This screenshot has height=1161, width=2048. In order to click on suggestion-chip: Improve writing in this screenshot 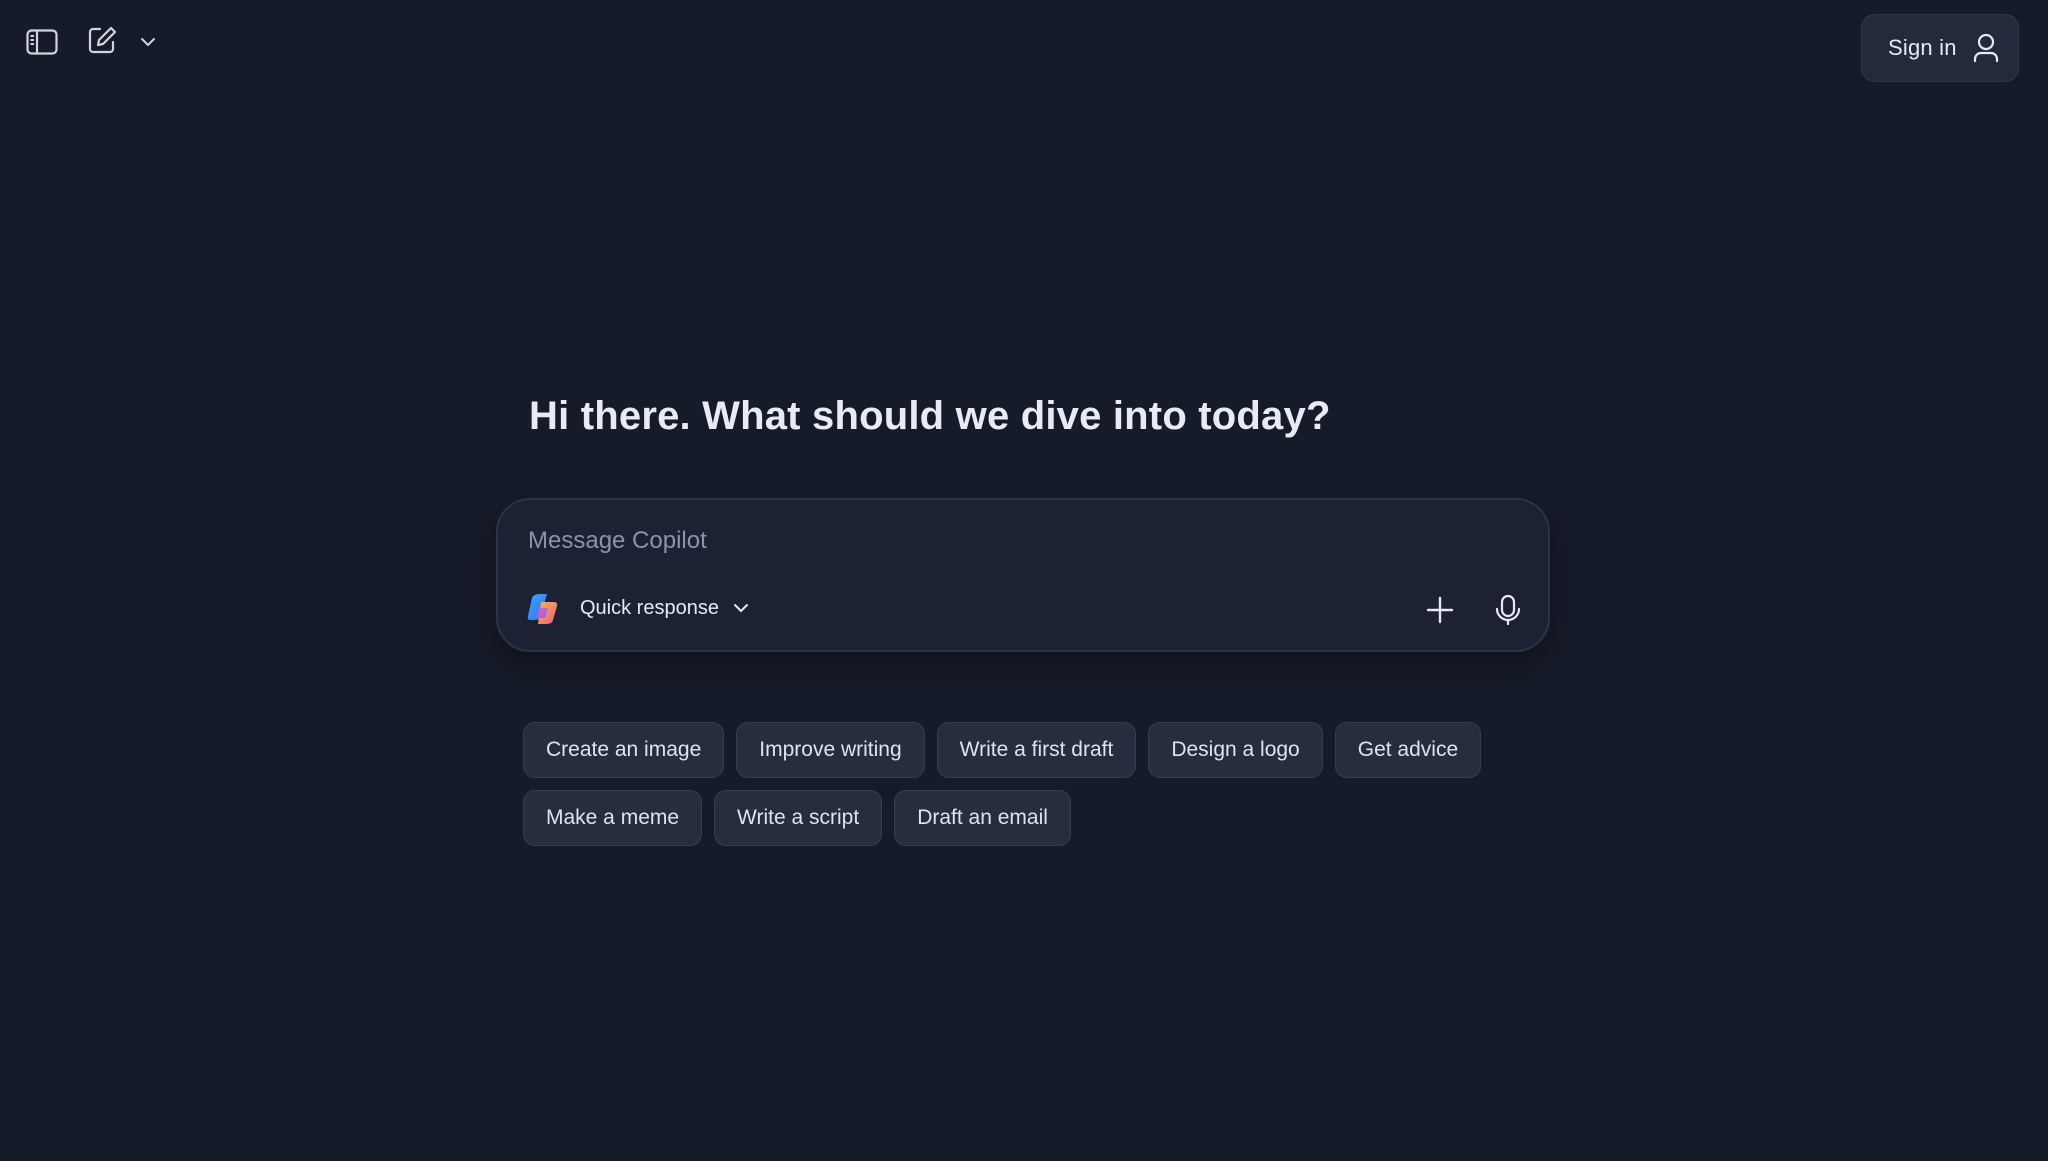, I will do `click(830, 750)`.